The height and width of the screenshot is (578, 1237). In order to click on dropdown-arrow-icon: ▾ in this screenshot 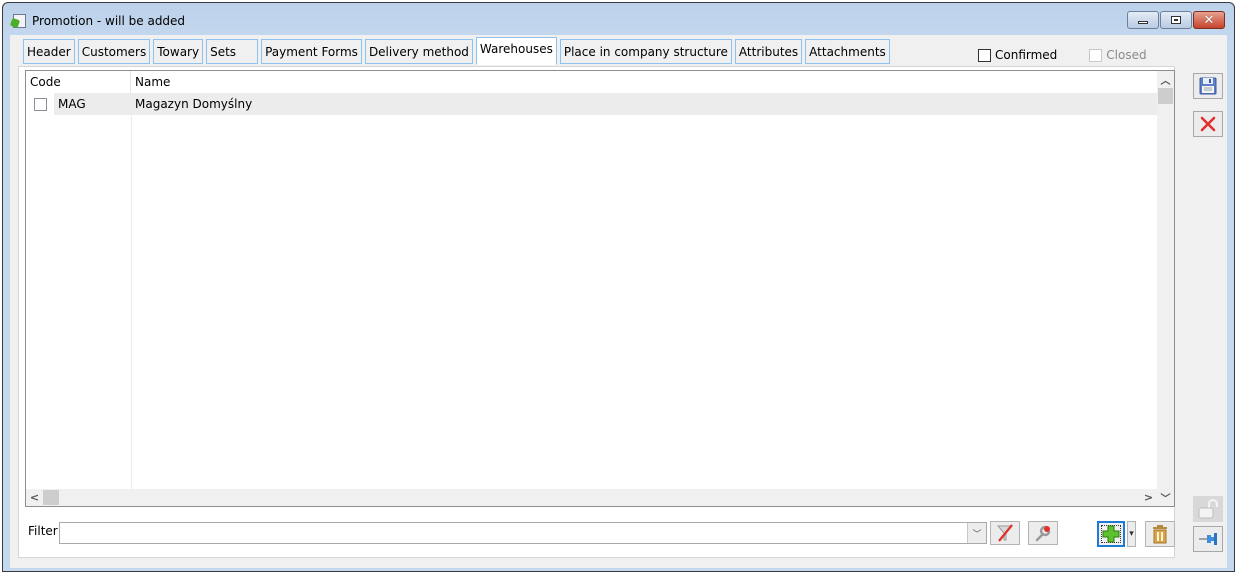, I will do `click(1131, 534)`.